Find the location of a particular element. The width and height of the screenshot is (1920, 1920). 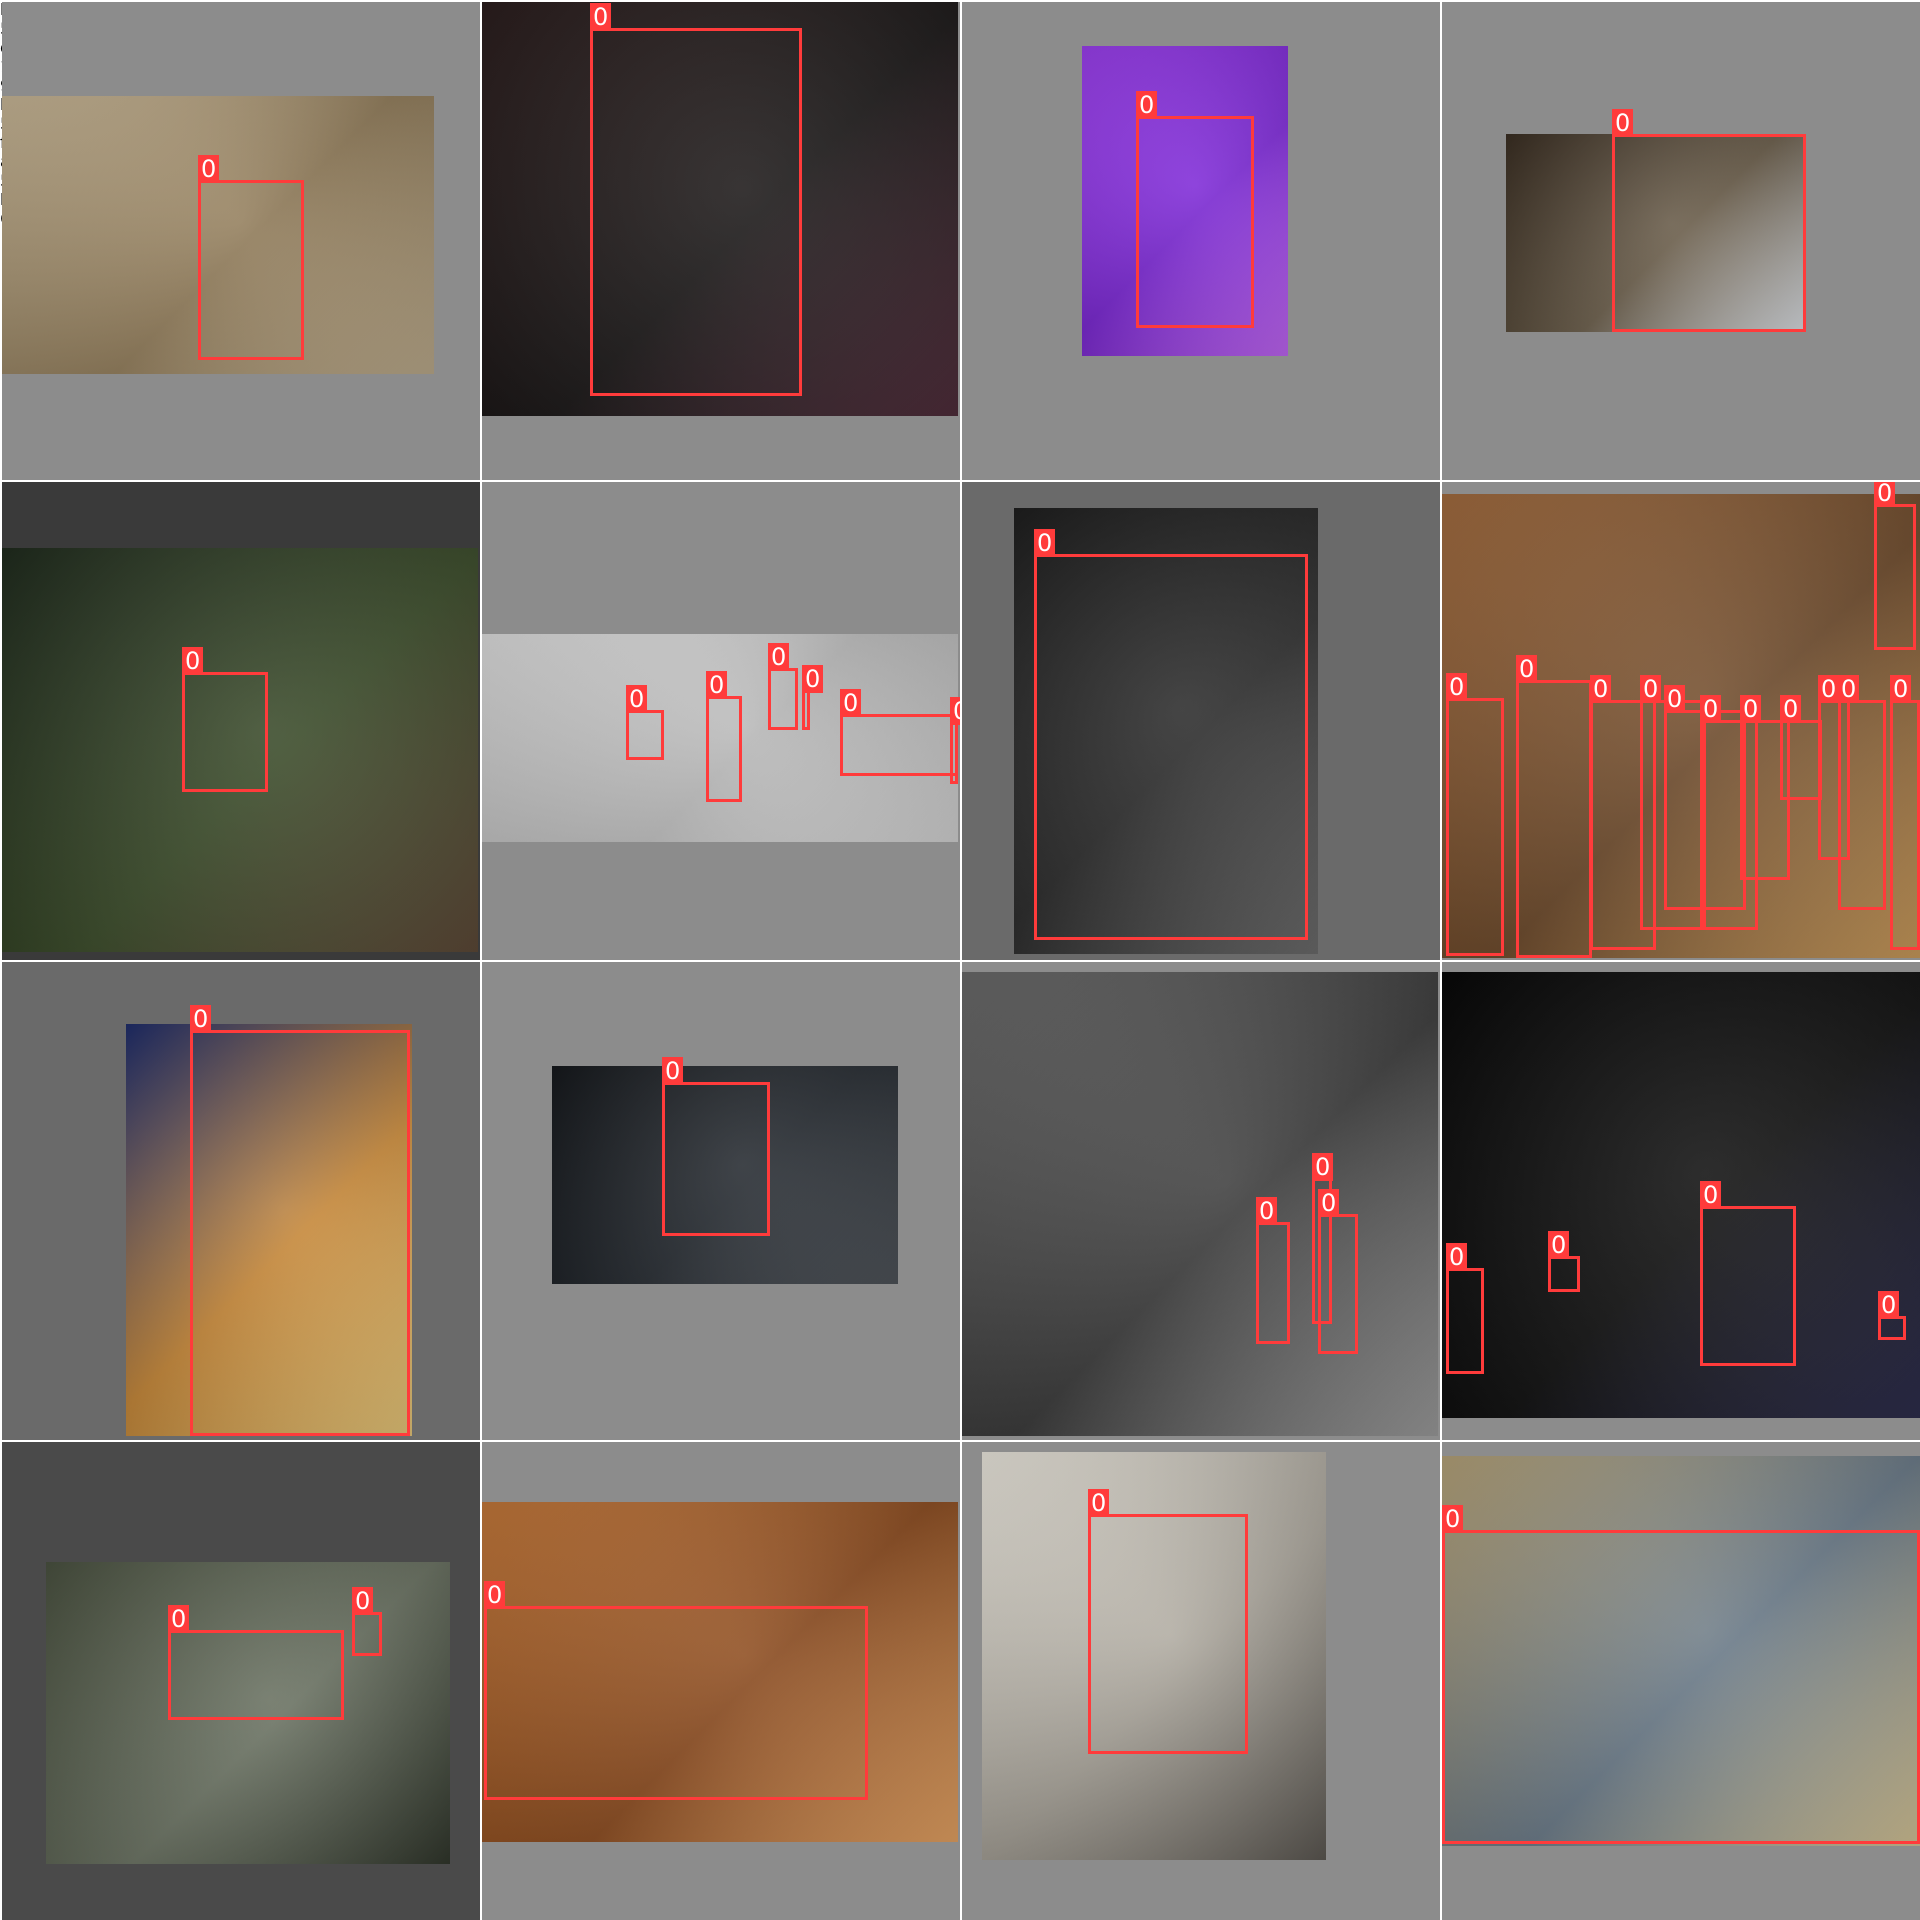

image-tile: 0 0 0 is located at coordinates (1201, 1201).